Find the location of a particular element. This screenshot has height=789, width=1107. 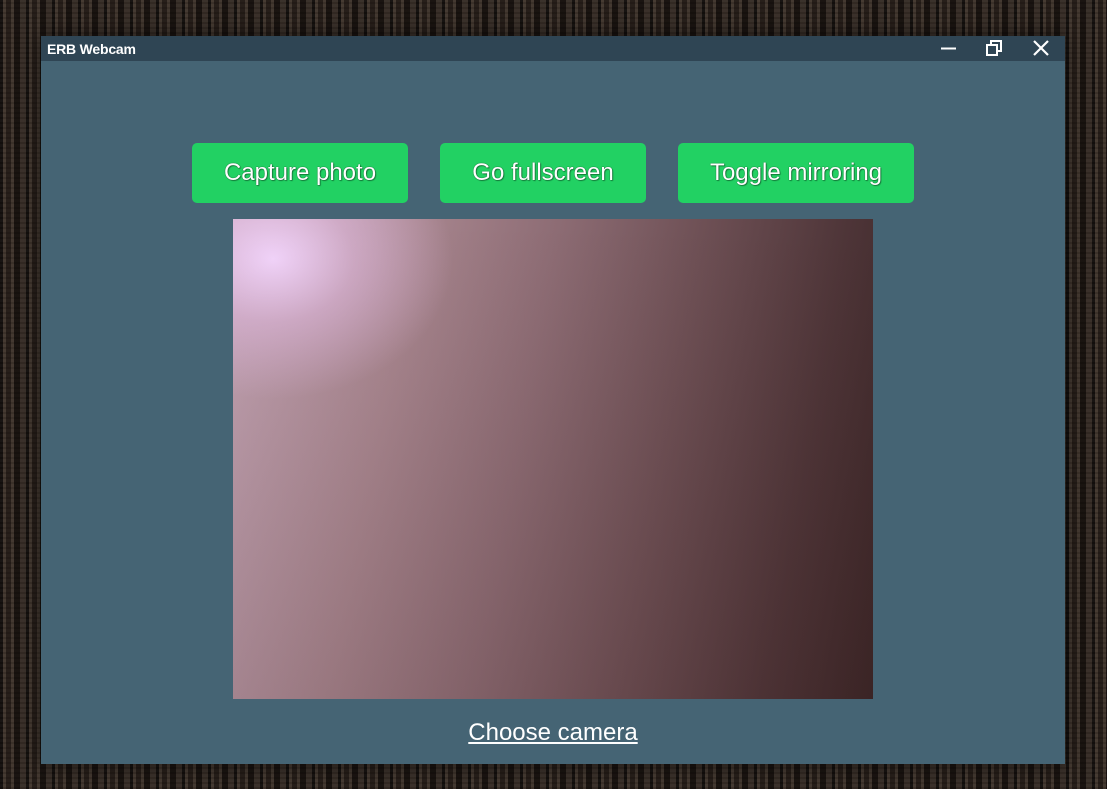

choose-camera-link: Choose camera is located at coordinates (552, 732).